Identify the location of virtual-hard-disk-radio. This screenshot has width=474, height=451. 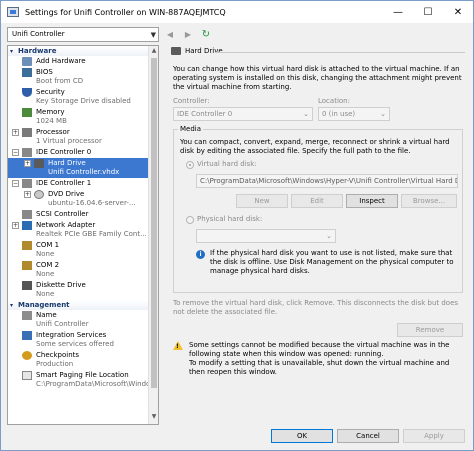
(190, 165).